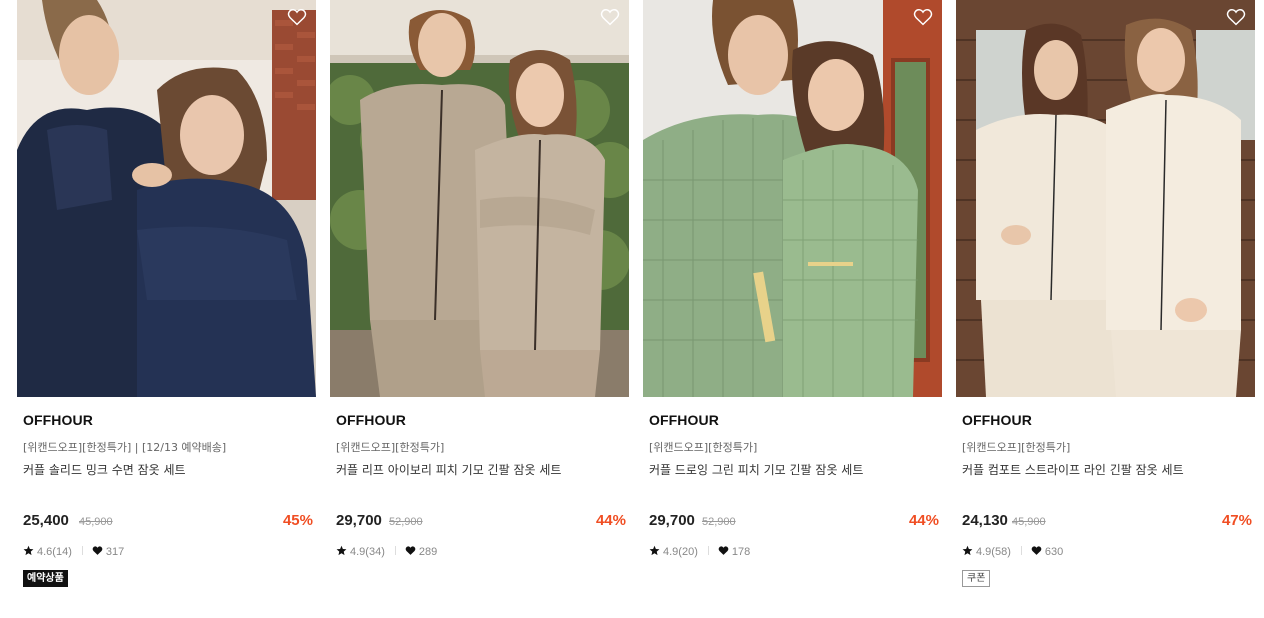 The height and width of the screenshot is (618, 1264). I want to click on discount-rate: 47%, so click(1236, 520).